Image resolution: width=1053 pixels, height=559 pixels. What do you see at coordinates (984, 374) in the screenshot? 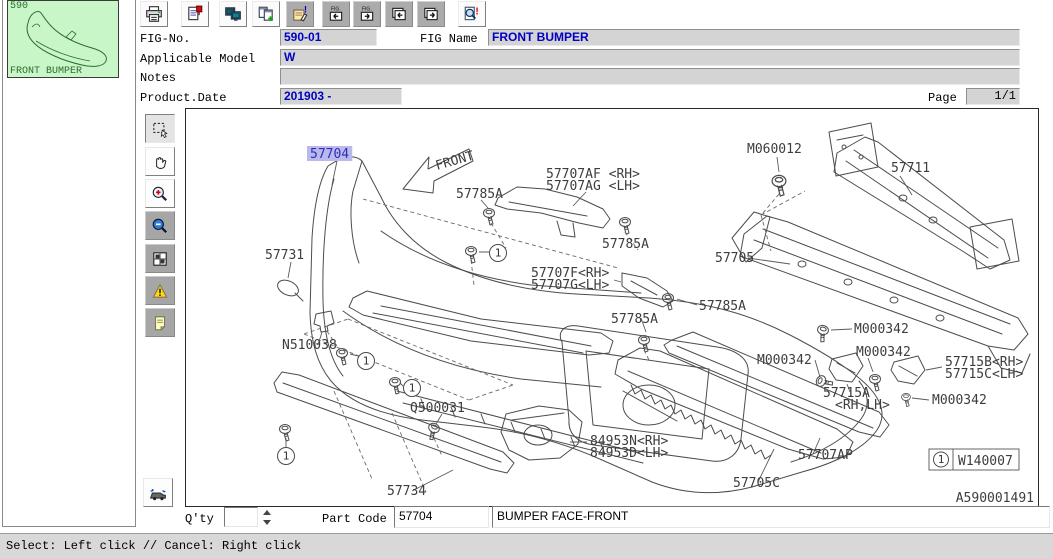
I see `part-label-57715clh: 57715C<LH>` at bounding box center [984, 374].